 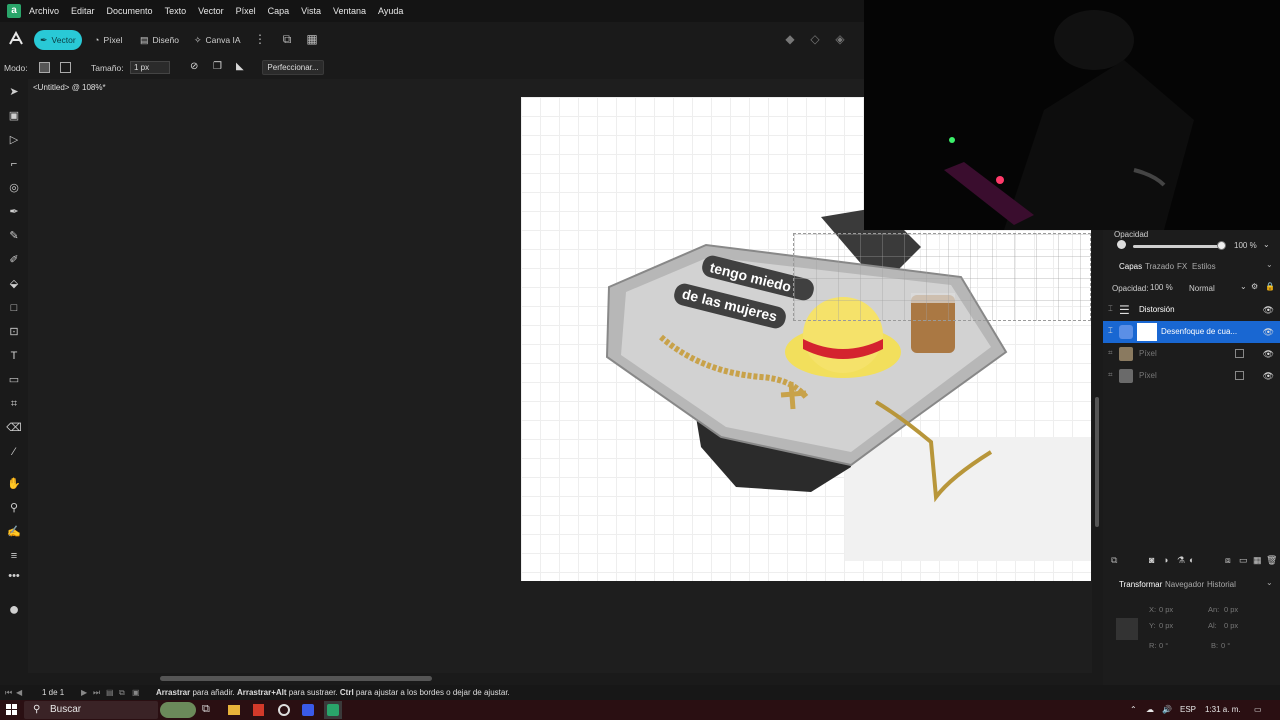 I want to click on brave-browser-icon, so click(x=258, y=710).